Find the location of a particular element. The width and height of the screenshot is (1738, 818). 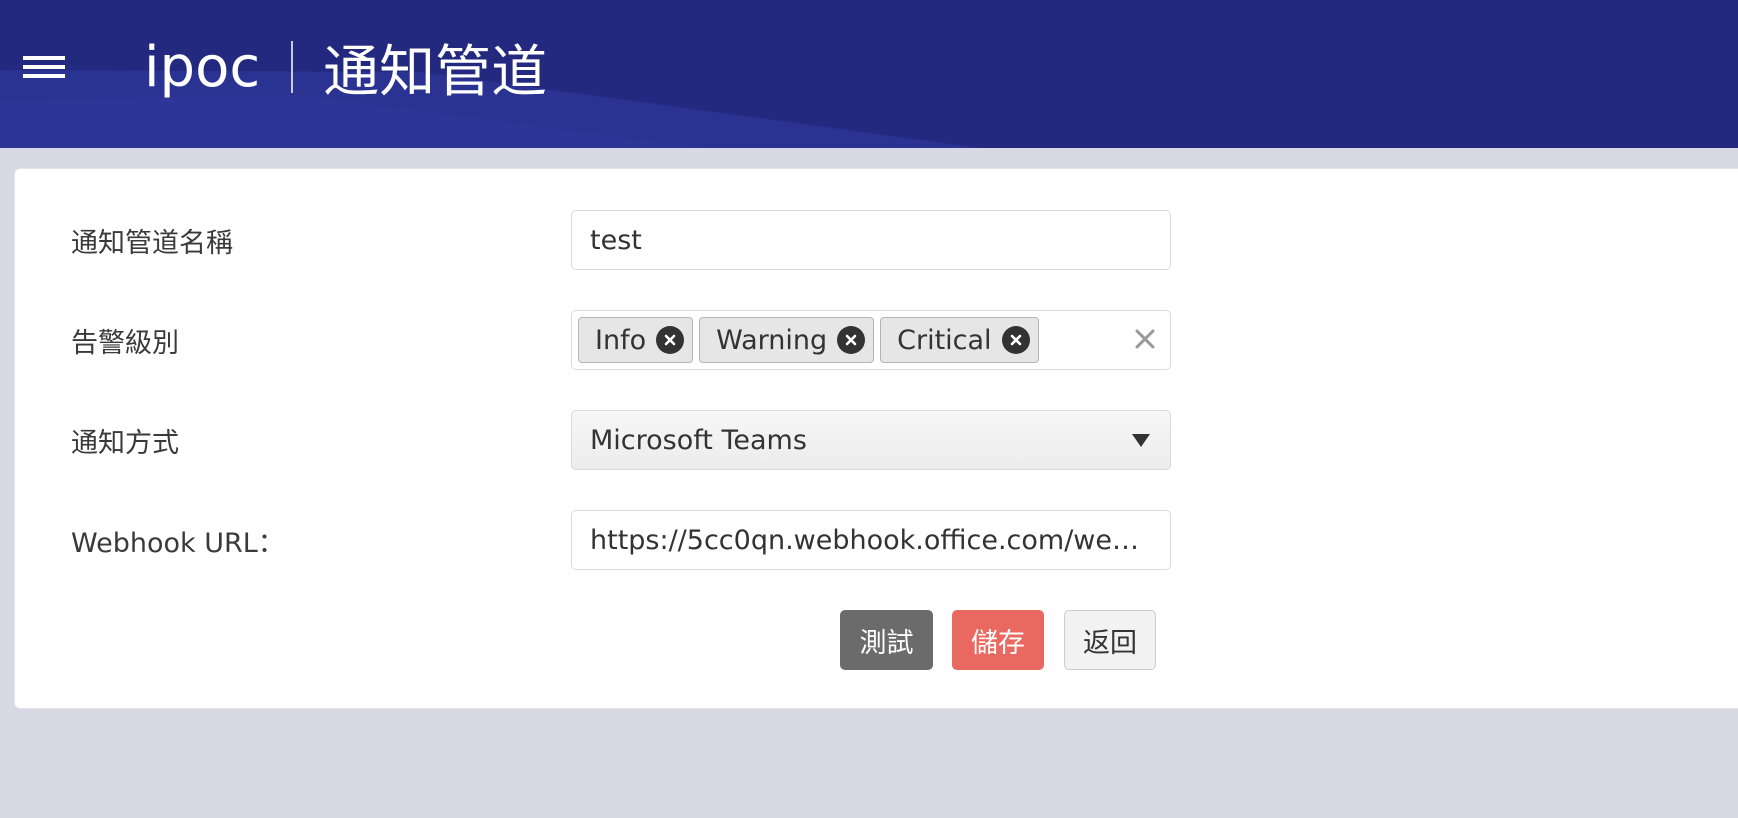

severity-tag-list: Info Warning Critical is located at coordinates (871, 340).